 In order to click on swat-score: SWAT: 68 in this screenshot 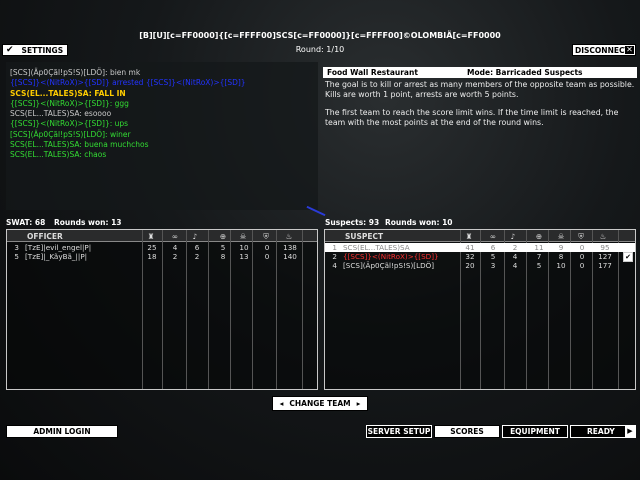, I will do `click(26, 222)`.